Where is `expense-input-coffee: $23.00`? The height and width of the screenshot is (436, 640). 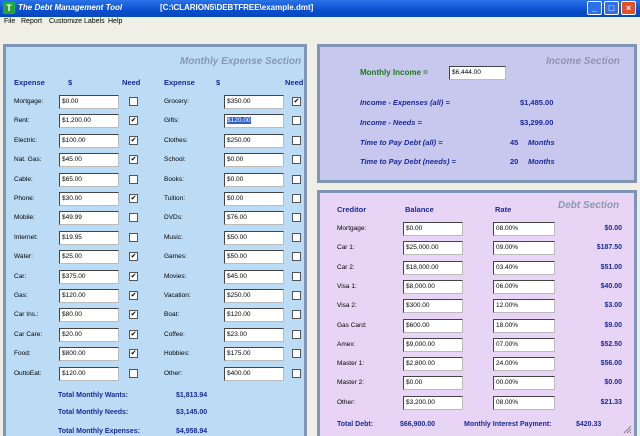 expense-input-coffee: $23.00 is located at coordinates (254, 334).